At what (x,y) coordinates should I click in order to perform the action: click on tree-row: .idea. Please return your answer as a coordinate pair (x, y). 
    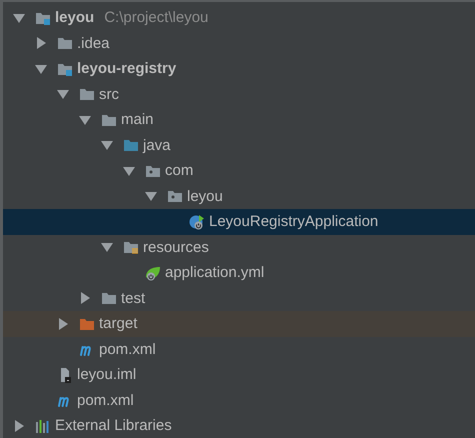
    Looking at the image, I should click on (239, 43).